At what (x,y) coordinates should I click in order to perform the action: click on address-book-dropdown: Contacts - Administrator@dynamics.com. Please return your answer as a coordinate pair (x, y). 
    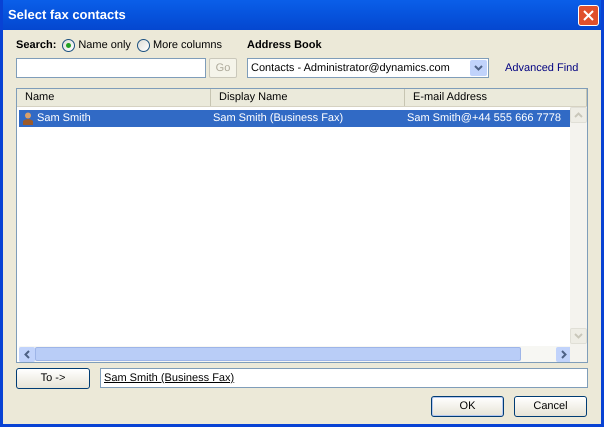
    Looking at the image, I should click on (368, 68).